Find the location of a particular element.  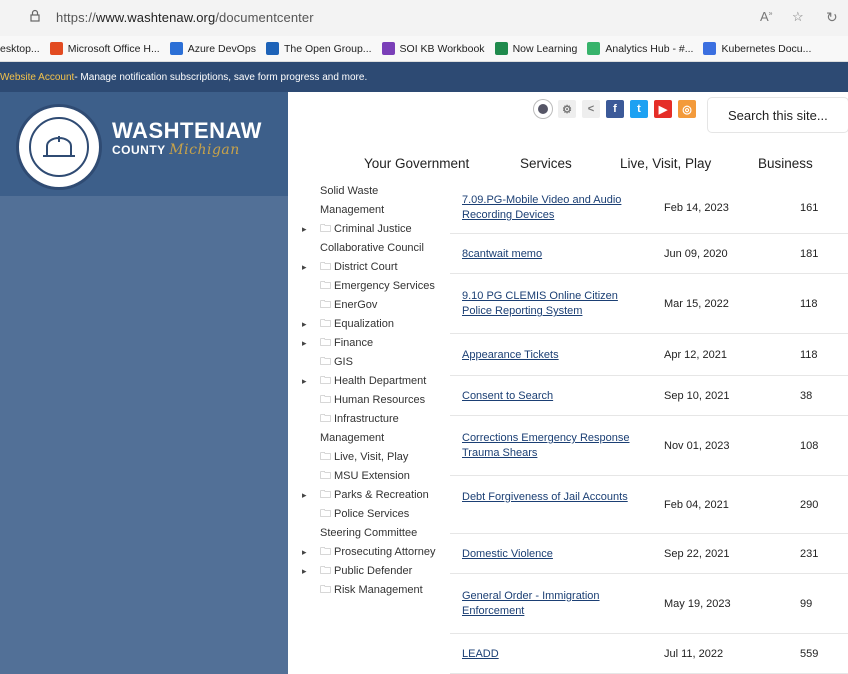

document-link: Consent to Search is located at coordinates (552, 396).